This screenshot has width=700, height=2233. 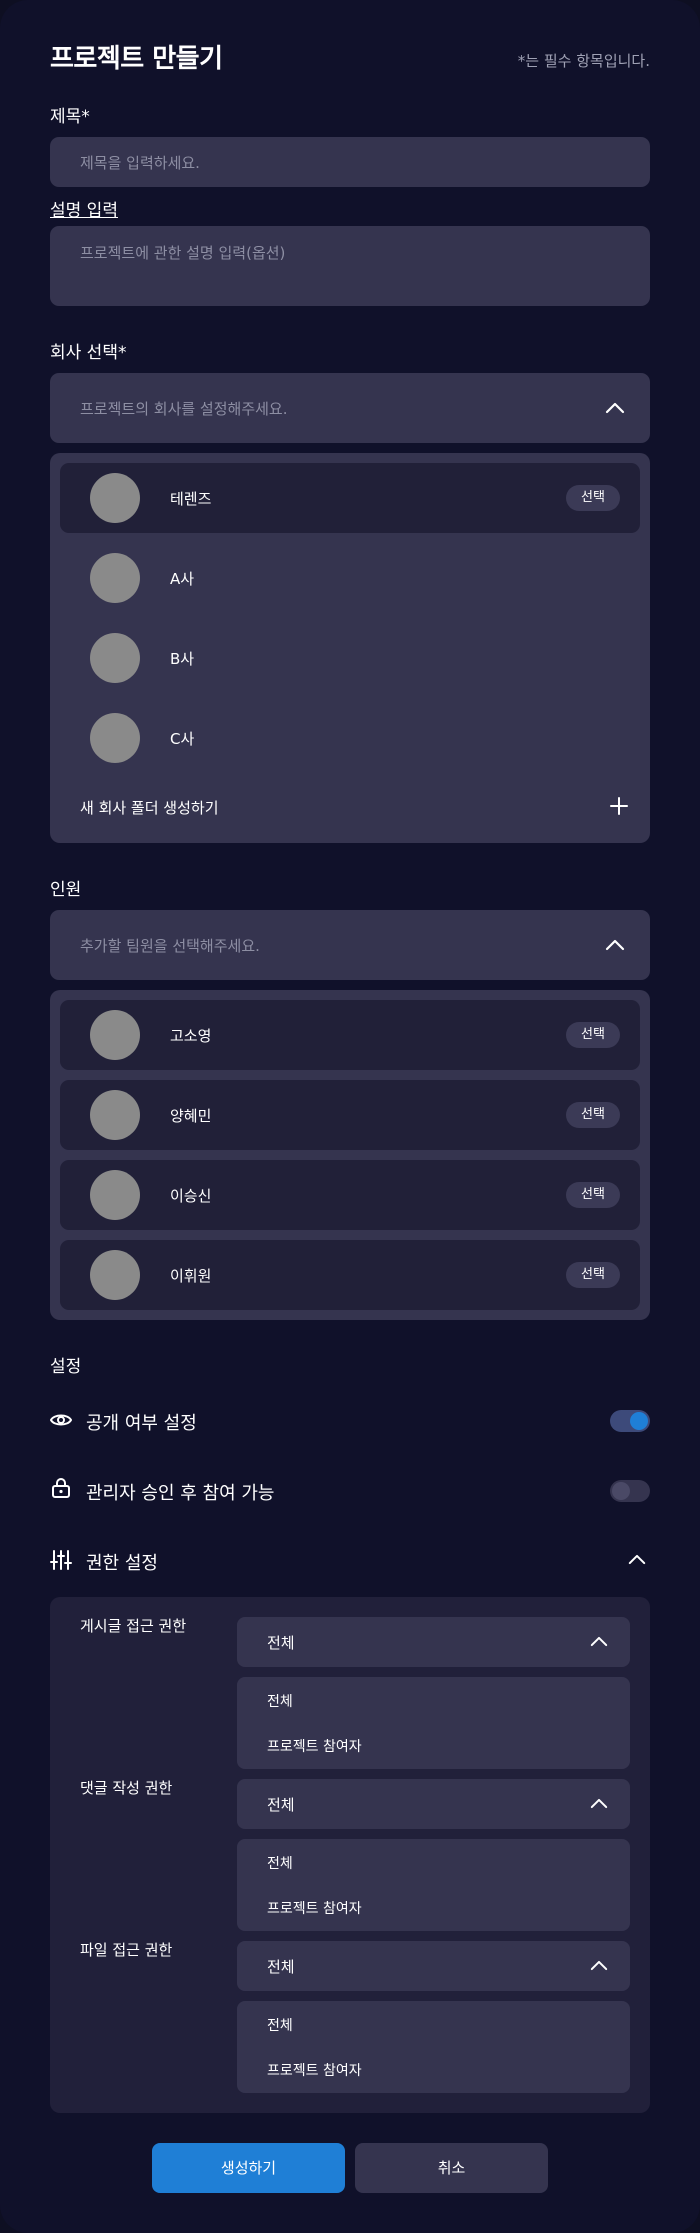 I want to click on company-name: 테렌즈, so click(x=191, y=499).